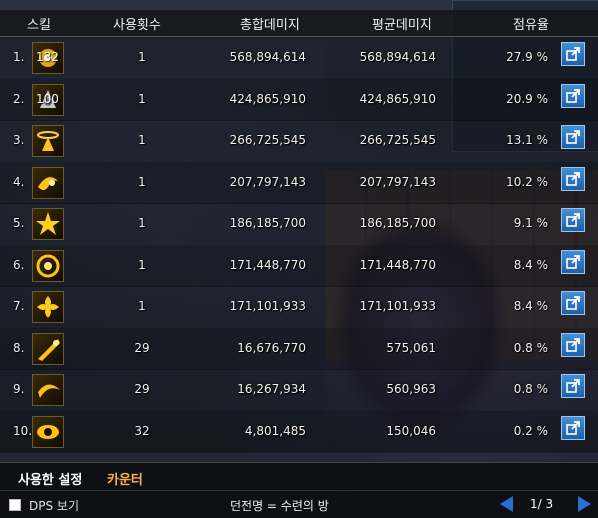  I want to click on average-damage: 266,725,545, so click(397, 140).